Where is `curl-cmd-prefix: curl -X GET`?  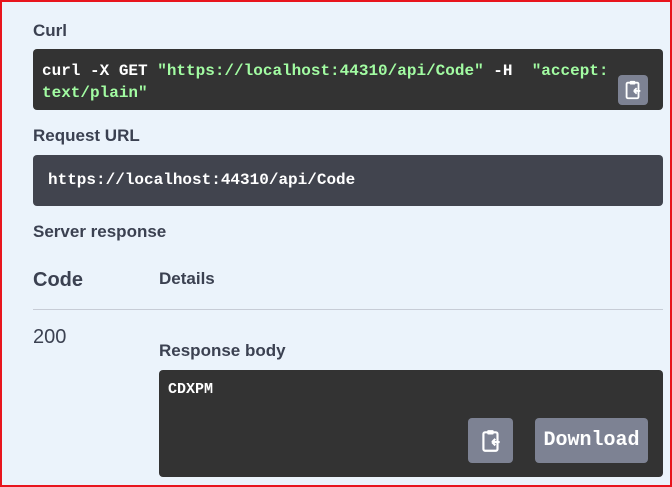
curl-cmd-prefix: curl -X GET is located at coordinates (100, 71).